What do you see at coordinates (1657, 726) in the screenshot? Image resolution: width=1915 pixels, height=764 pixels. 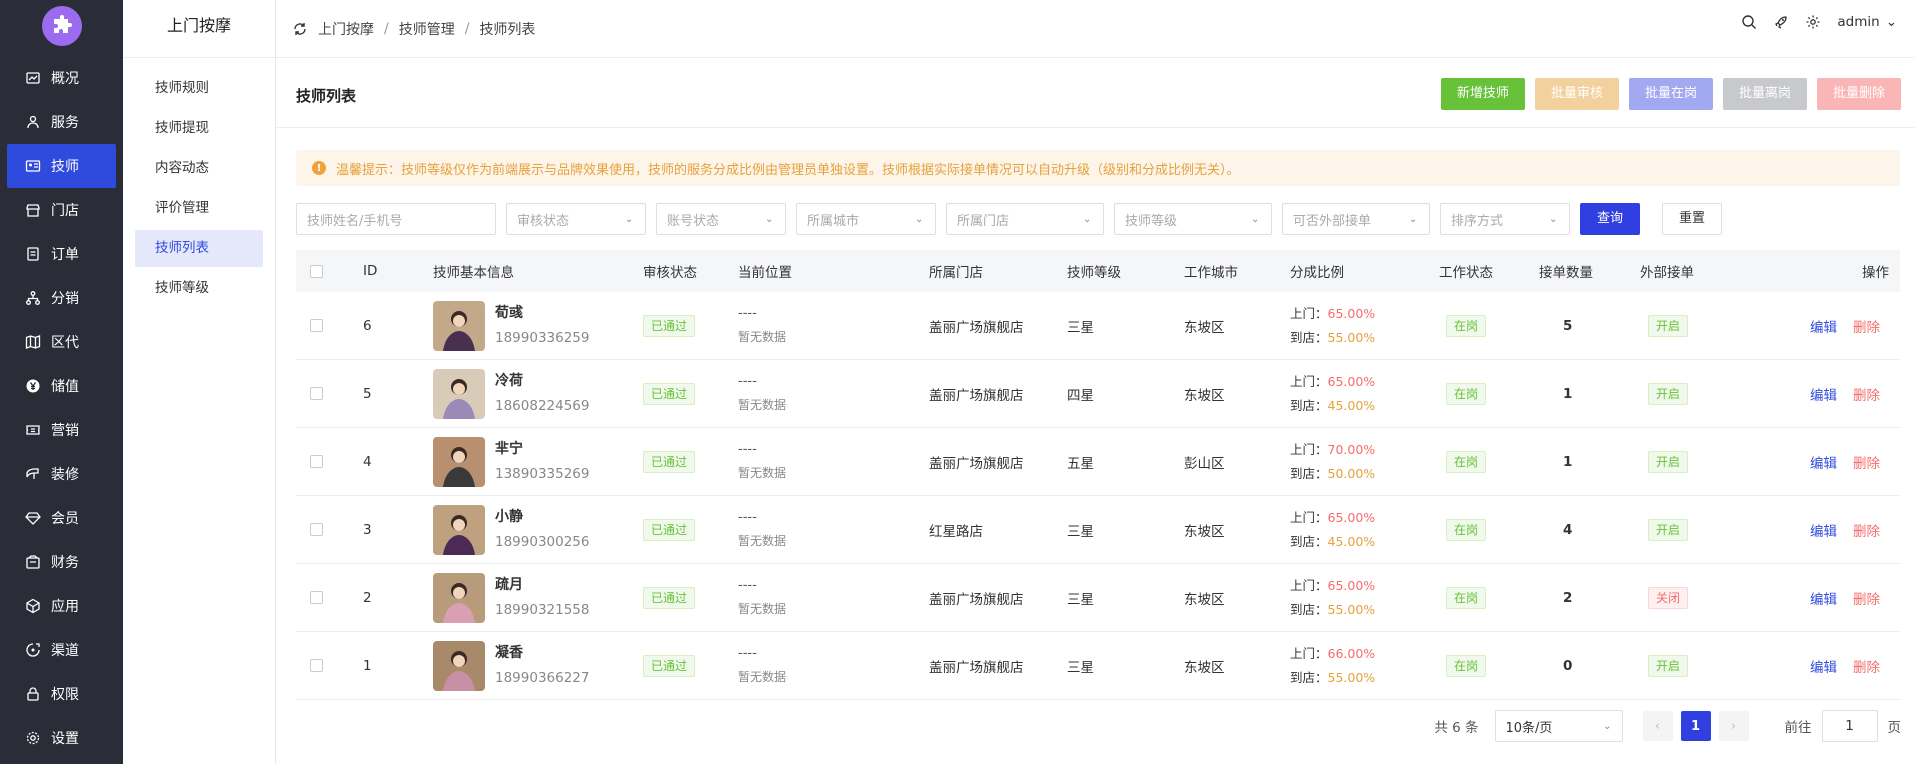 I see `prev-page-button: ‹` at bounding box center [1657, 726].